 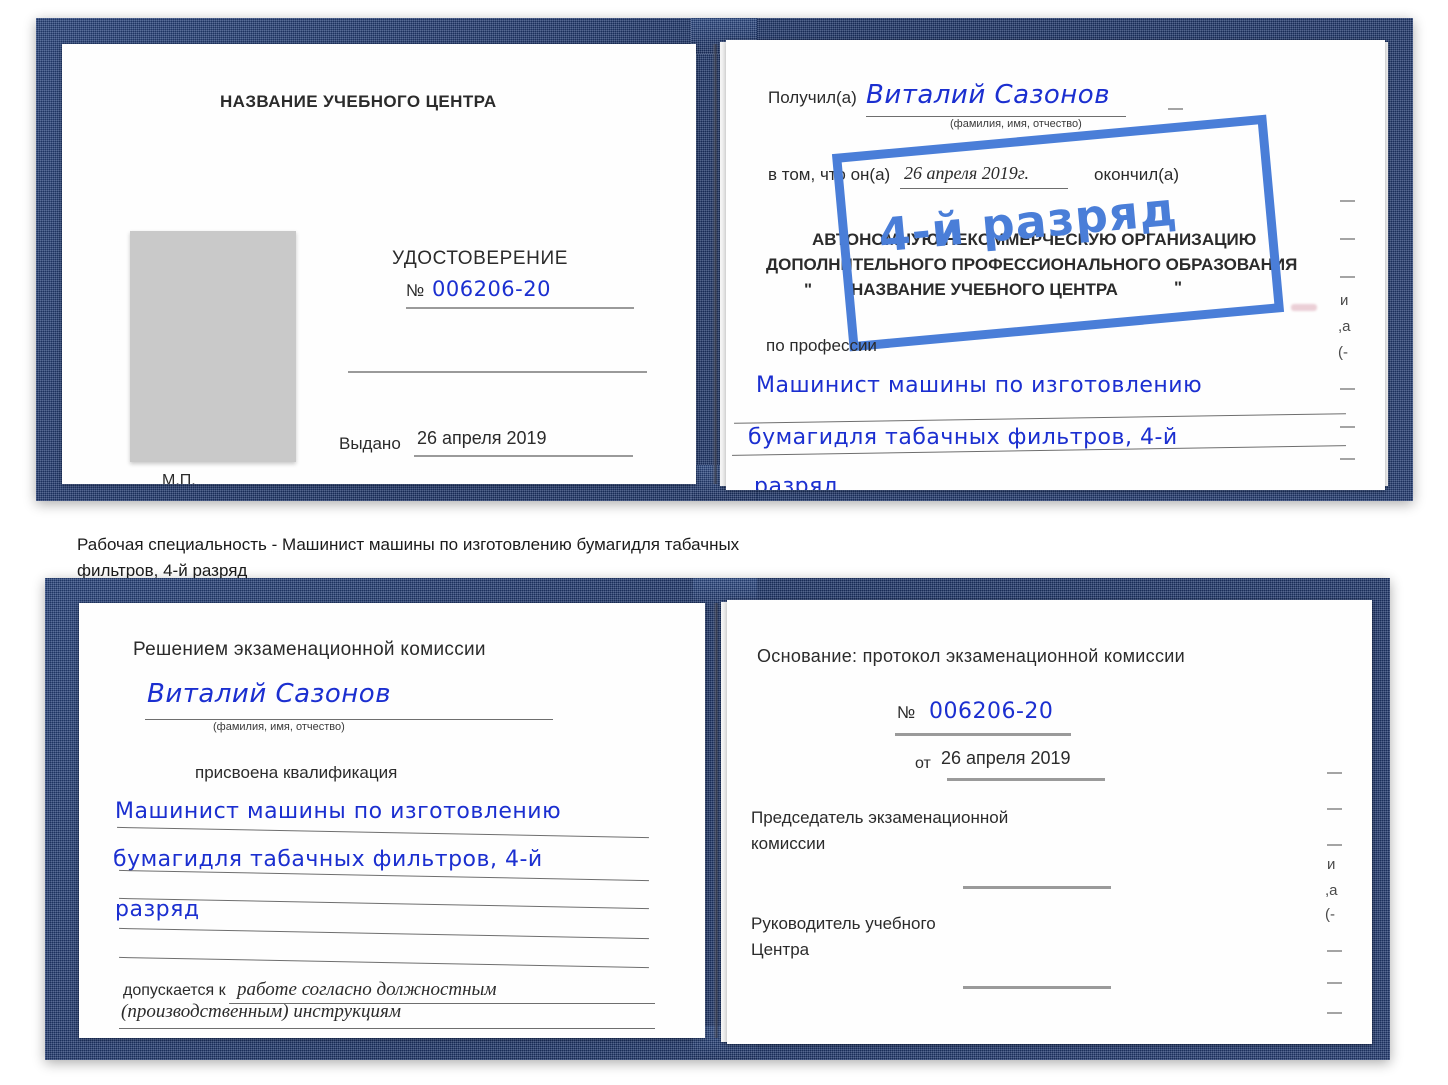 I want to click on margin-fragment-b5: ,а, so click(x=1331, y=890).